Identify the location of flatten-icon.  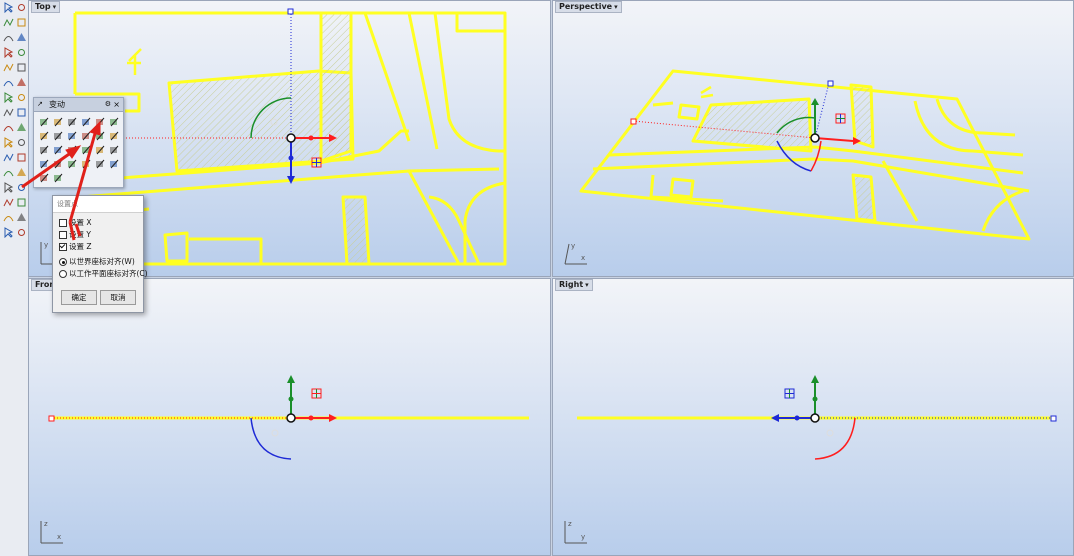
(114, 164).